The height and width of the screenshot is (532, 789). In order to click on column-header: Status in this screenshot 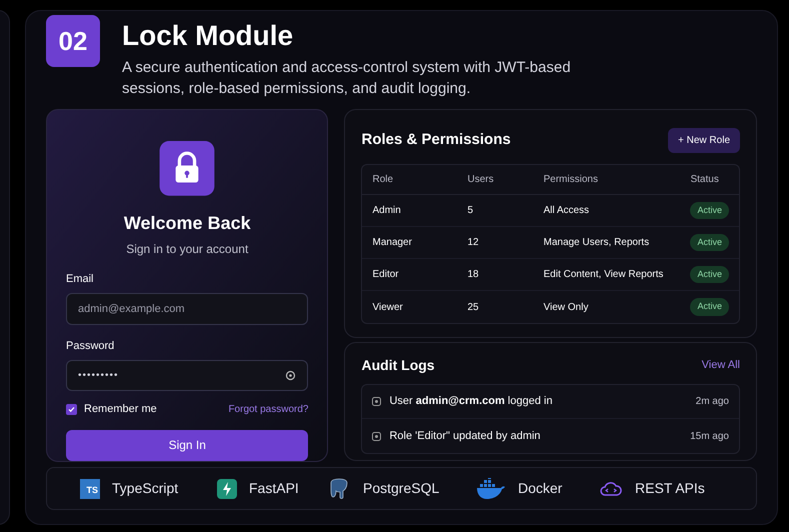, I will do `click(705, 180)`.